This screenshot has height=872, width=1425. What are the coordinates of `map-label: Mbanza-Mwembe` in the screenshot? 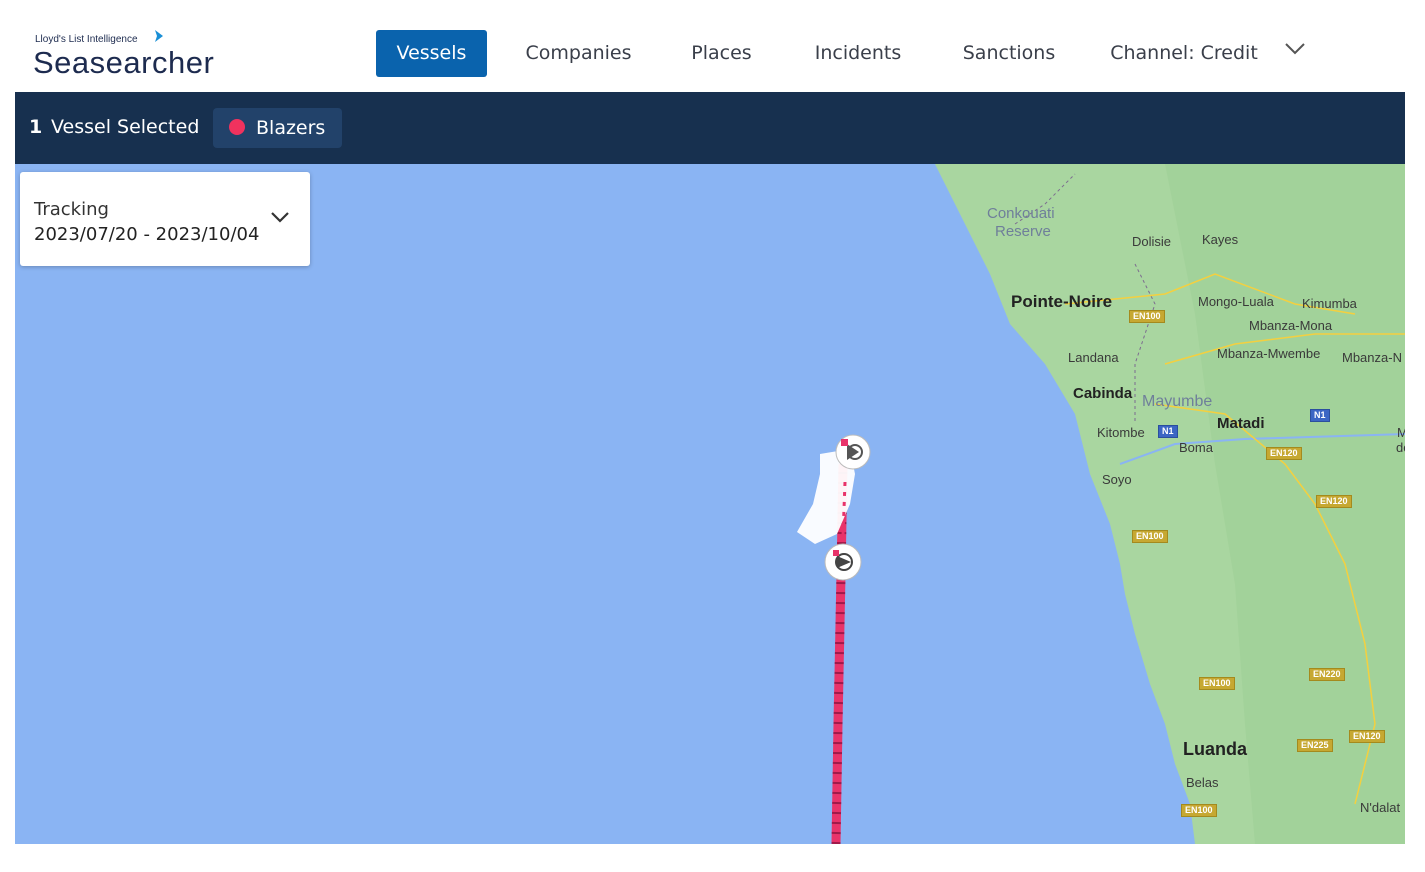 It's located at (1269, 353).